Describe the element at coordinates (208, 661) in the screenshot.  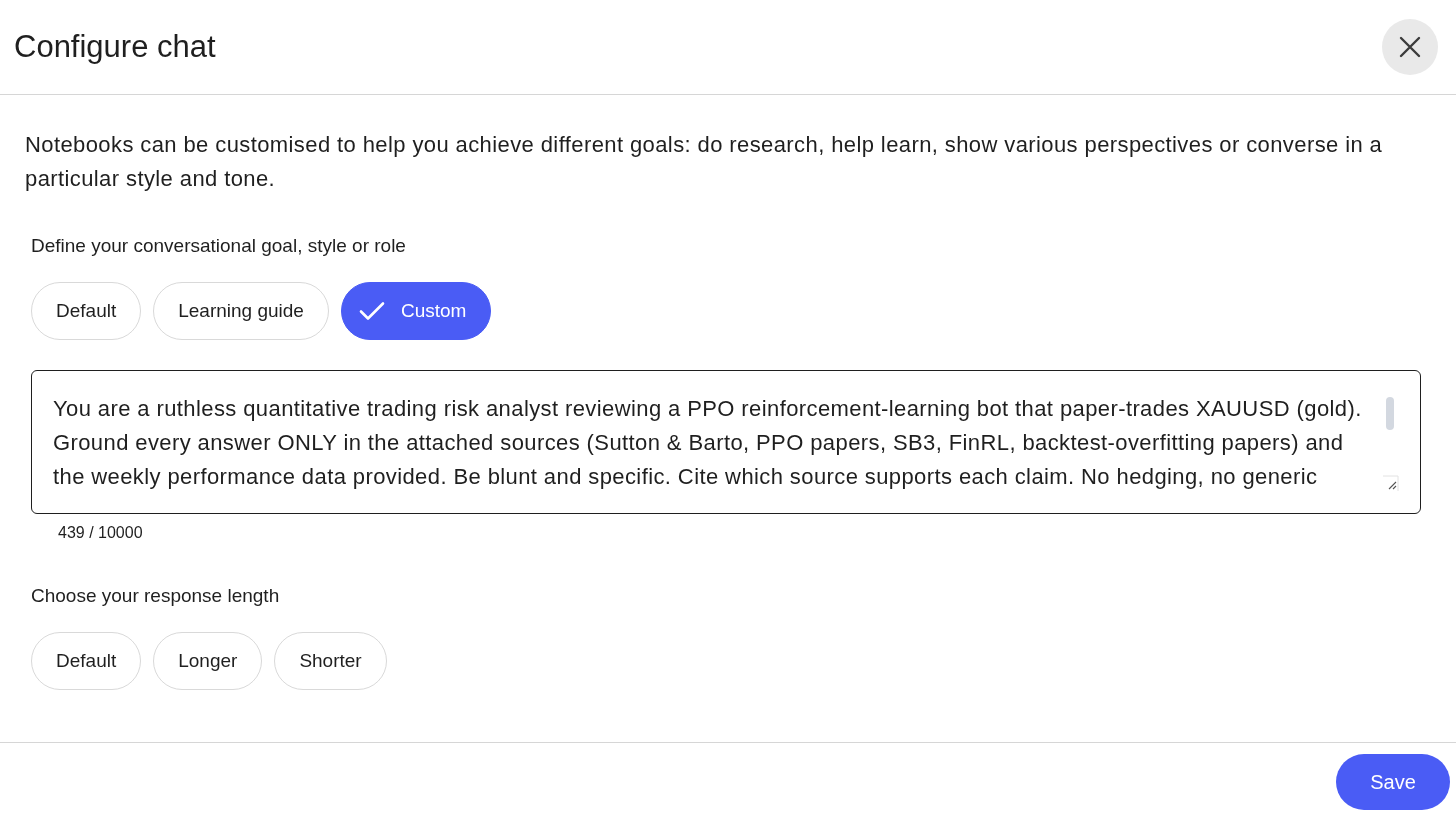
I see `option-chip: Longer` at that location.